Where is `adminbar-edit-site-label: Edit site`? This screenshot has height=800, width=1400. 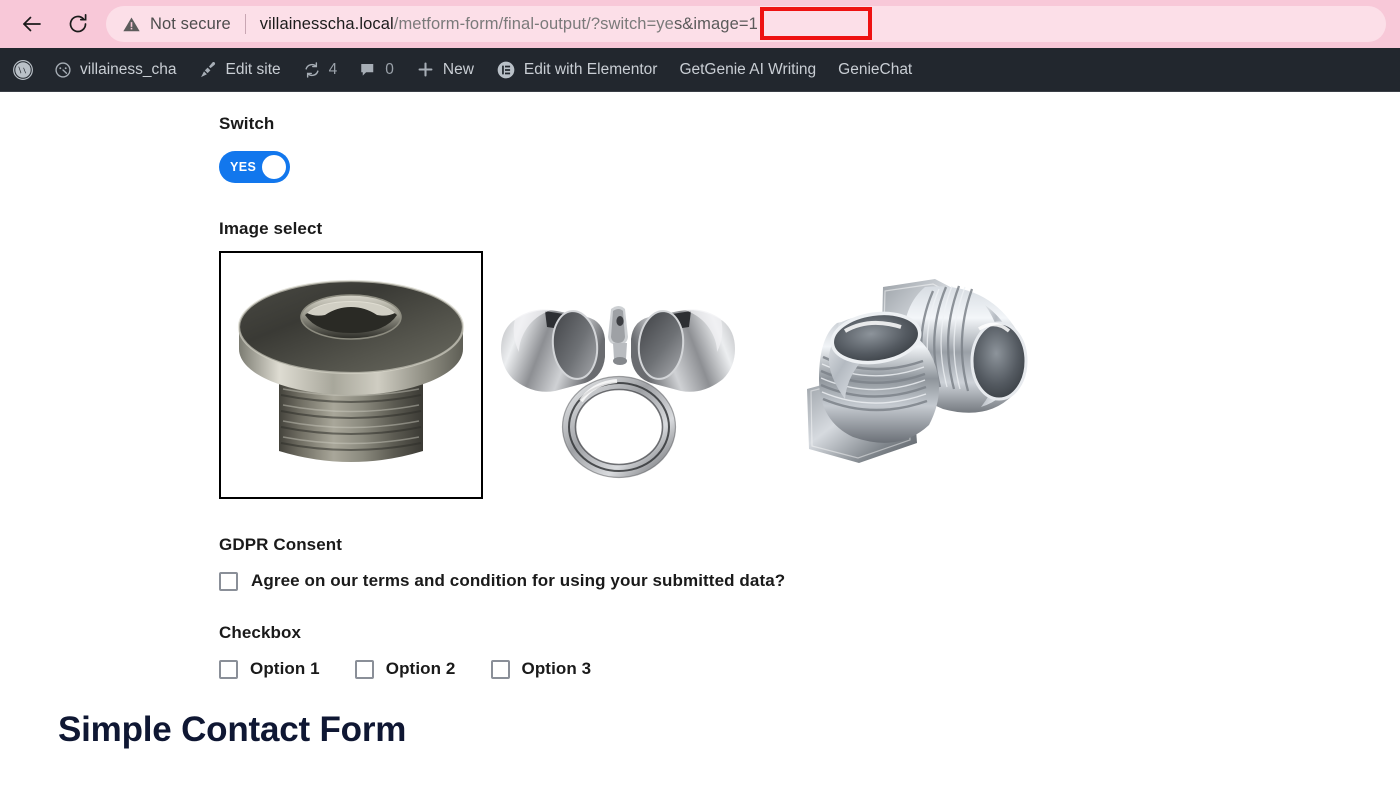
adminbar-edit-site-label: Edit site is located at coordinates (253, 69).